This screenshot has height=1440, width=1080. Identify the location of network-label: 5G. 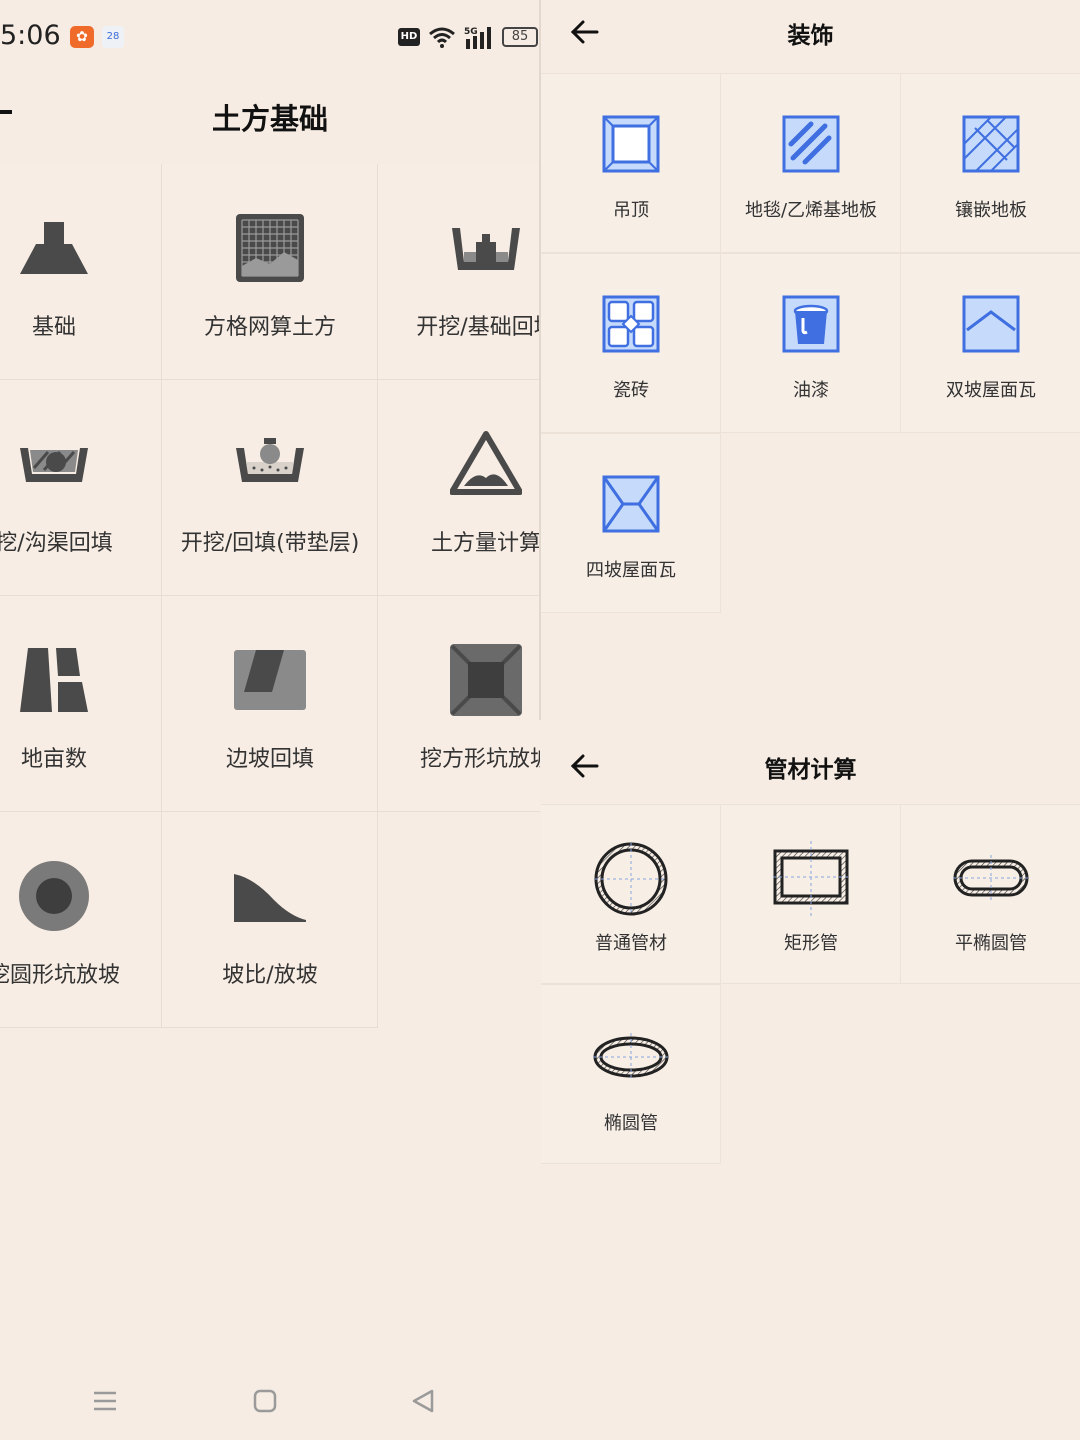
(471, 32).